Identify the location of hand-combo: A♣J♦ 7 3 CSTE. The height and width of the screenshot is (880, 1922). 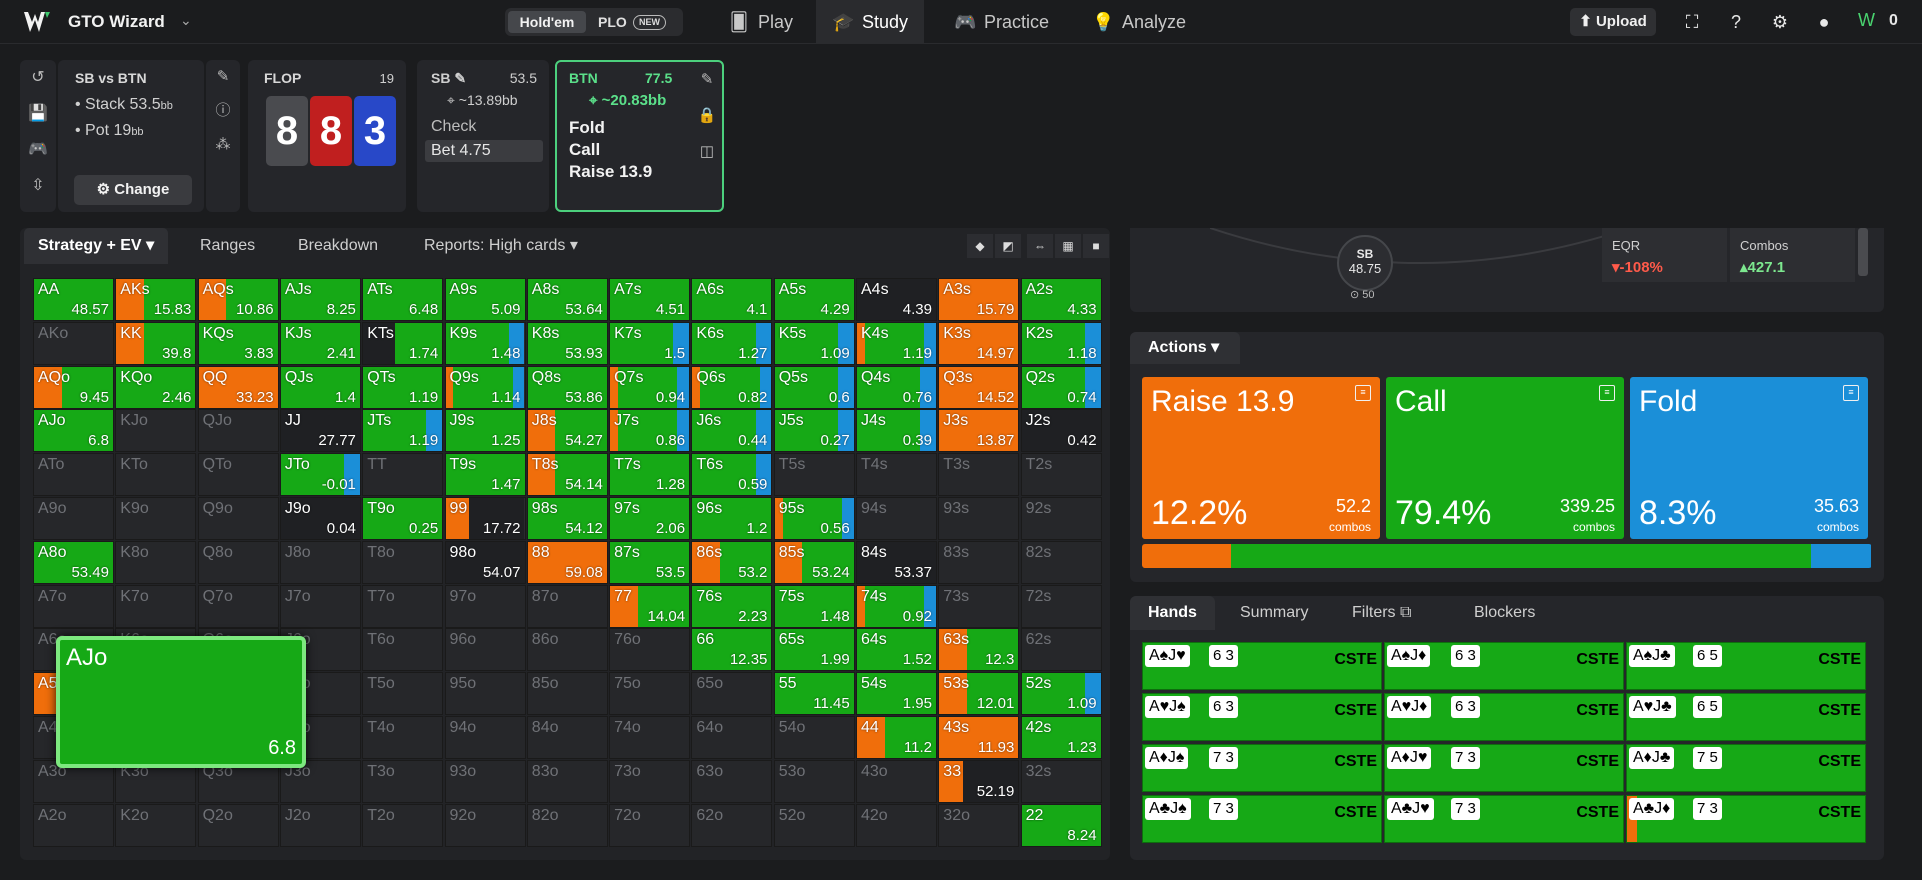
(1746, 819).